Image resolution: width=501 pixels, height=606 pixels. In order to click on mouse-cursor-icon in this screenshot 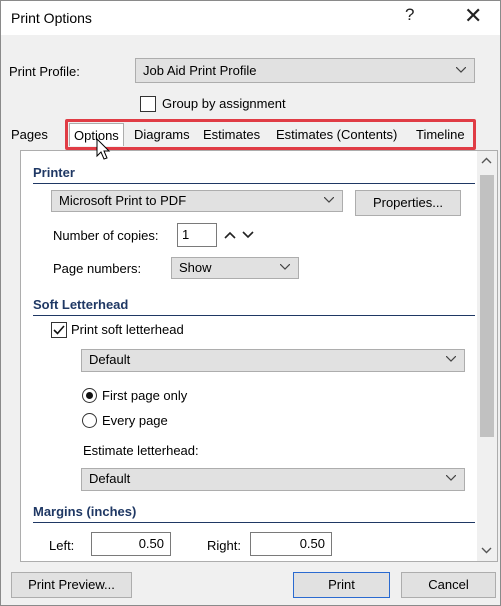, I will do `click(103, 149)`.